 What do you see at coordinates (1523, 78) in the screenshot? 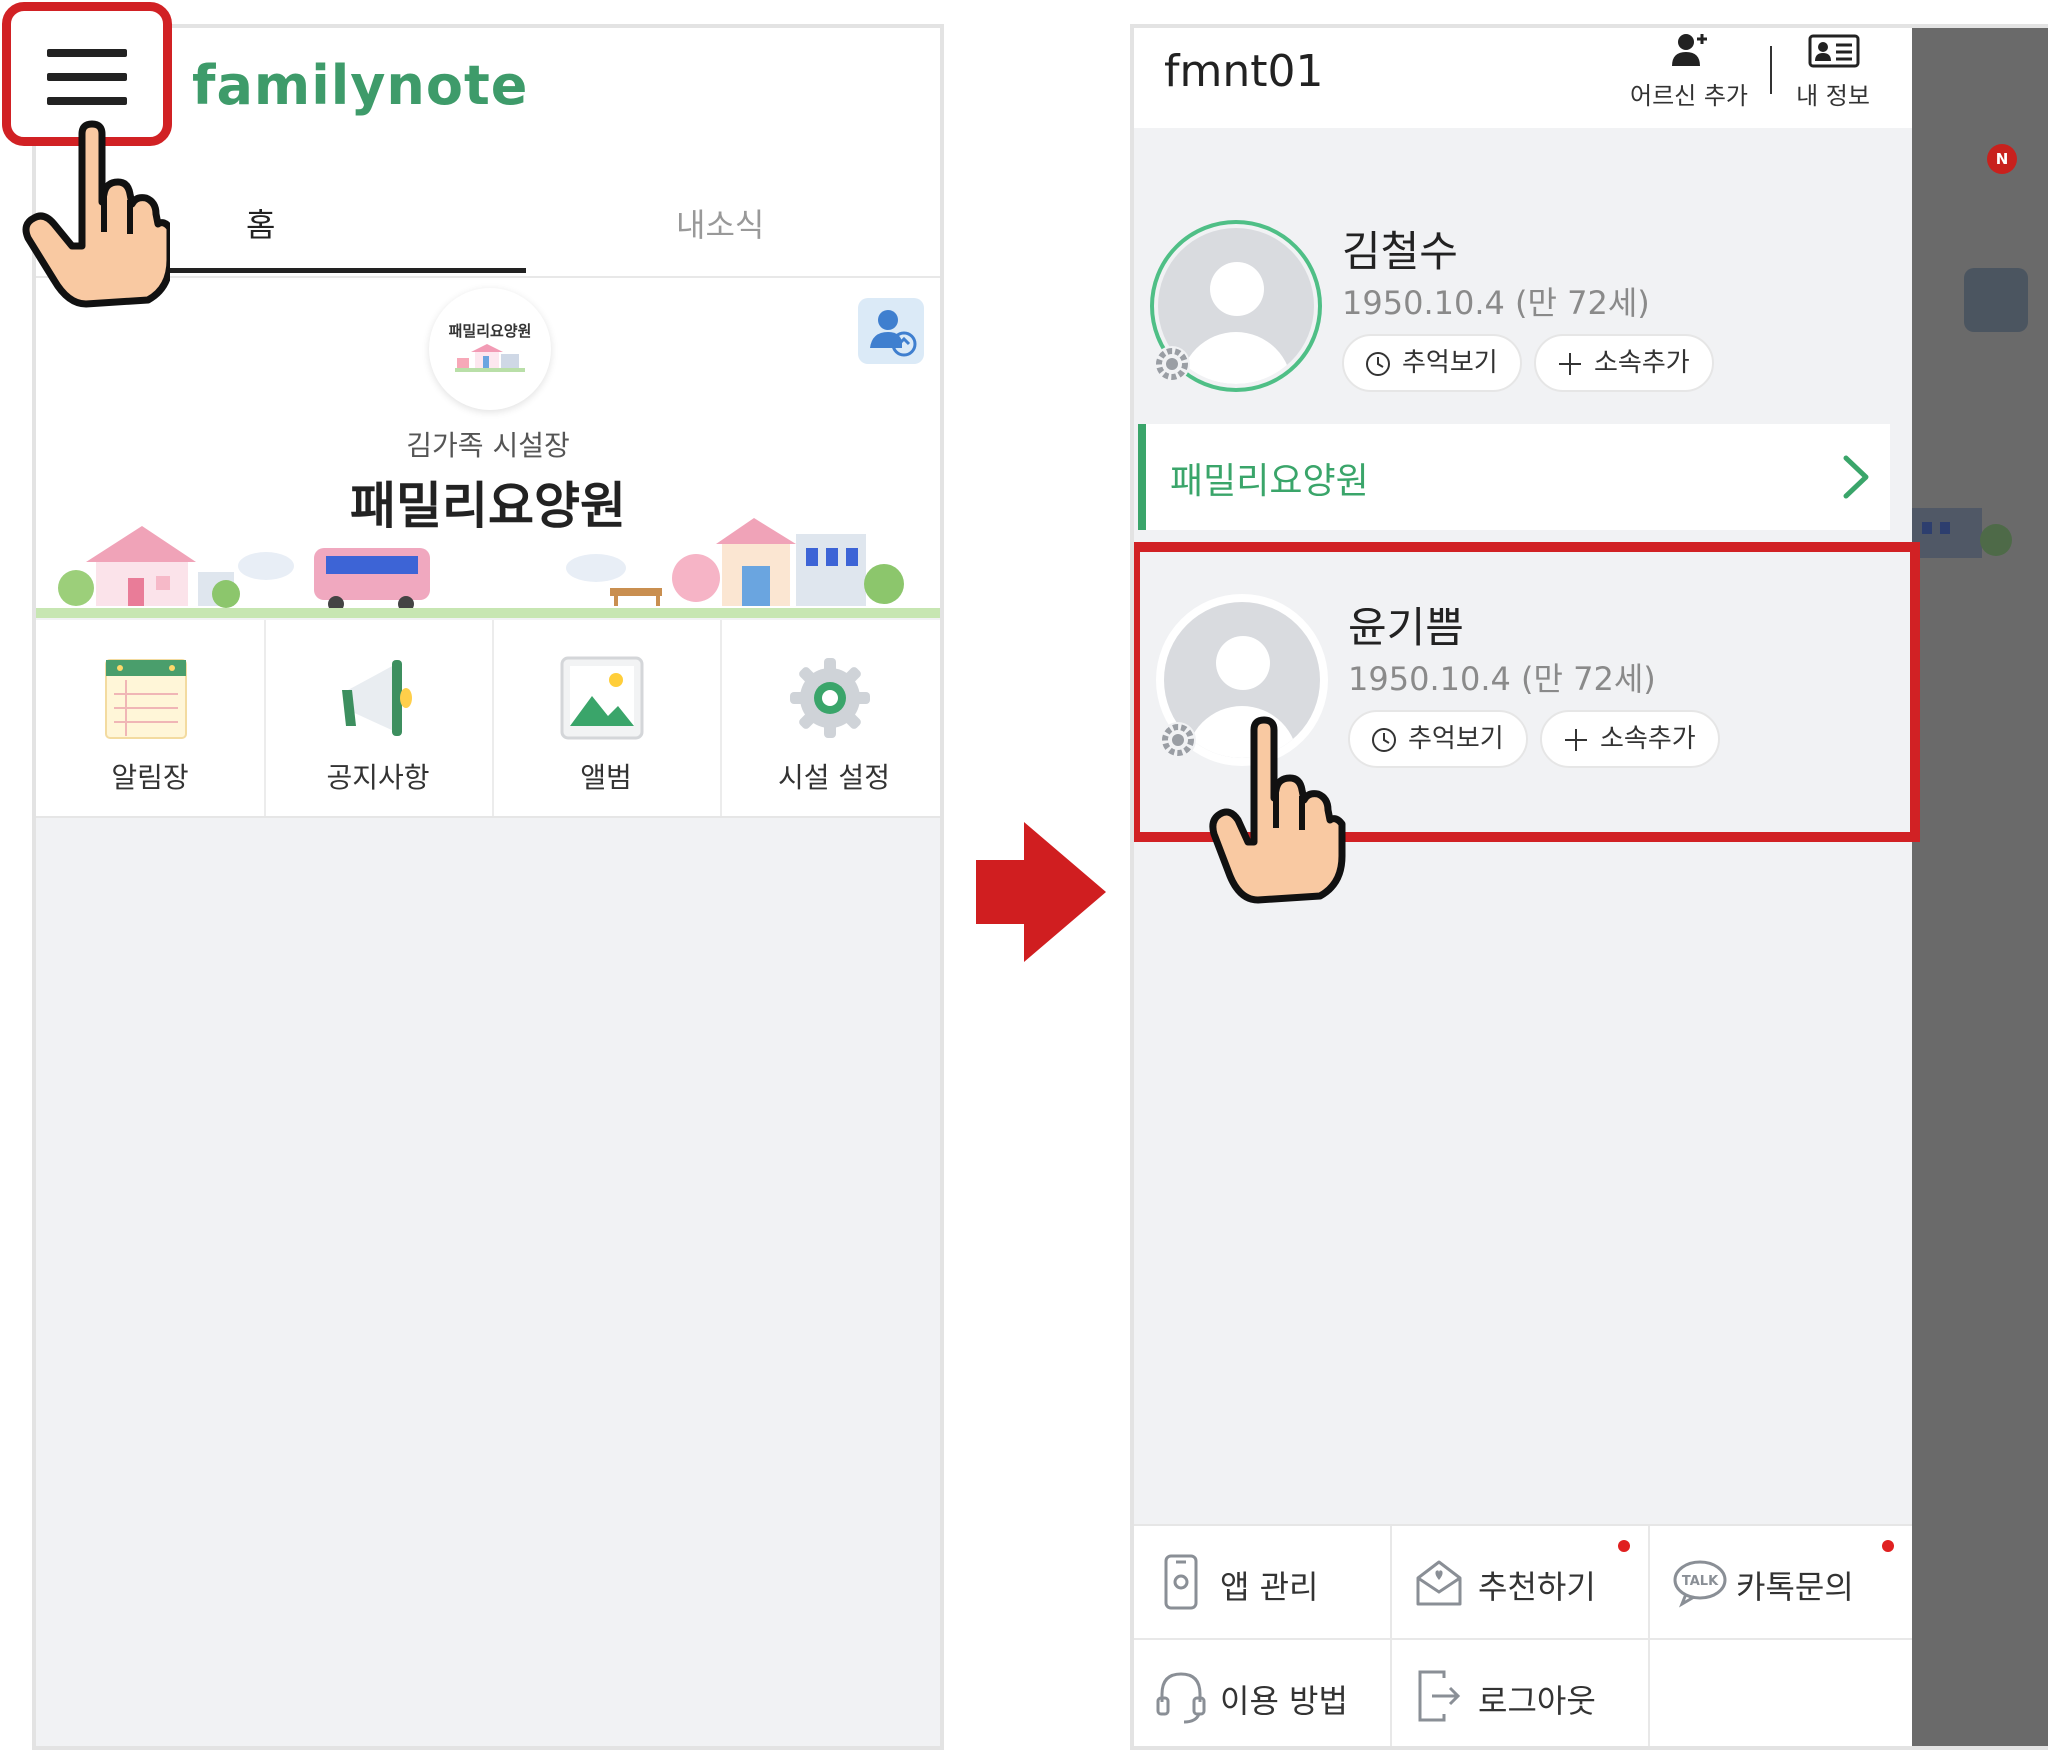
I see `drawer-header: fmnt01 어르신 추가 내 정보` at bounding box center [1523, 78].